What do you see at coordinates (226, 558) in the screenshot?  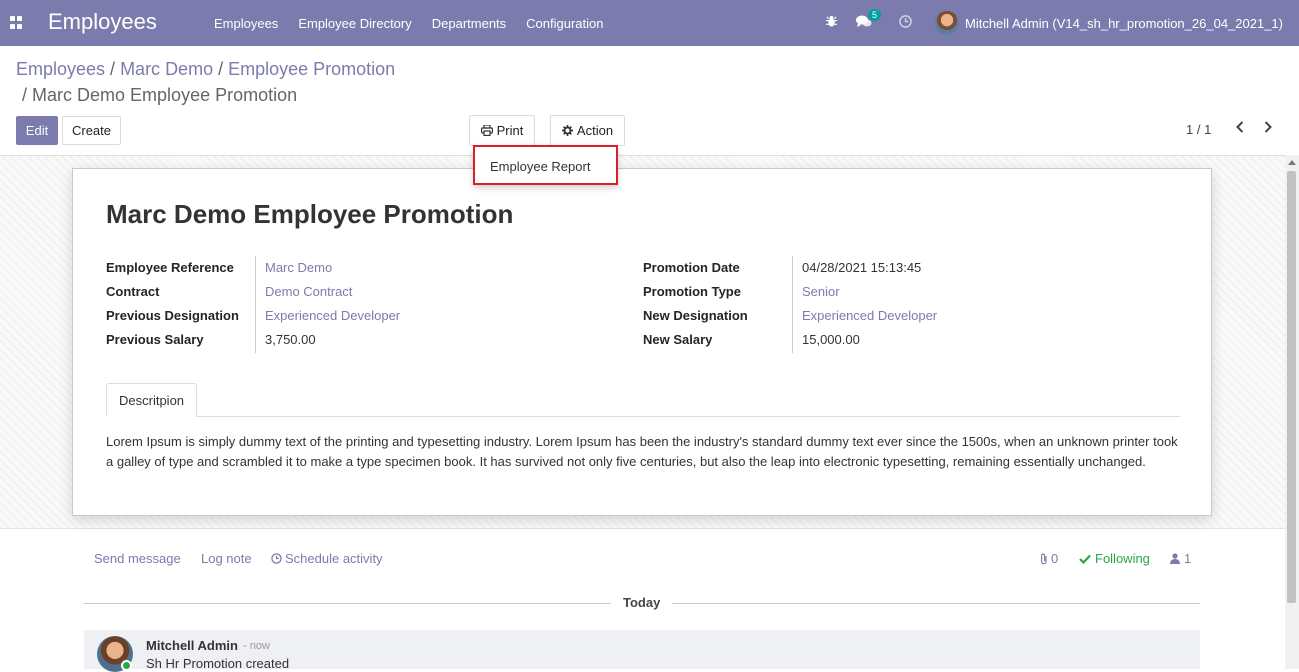 I see `log-note-link: Log note` at bounding box center [226, 558].